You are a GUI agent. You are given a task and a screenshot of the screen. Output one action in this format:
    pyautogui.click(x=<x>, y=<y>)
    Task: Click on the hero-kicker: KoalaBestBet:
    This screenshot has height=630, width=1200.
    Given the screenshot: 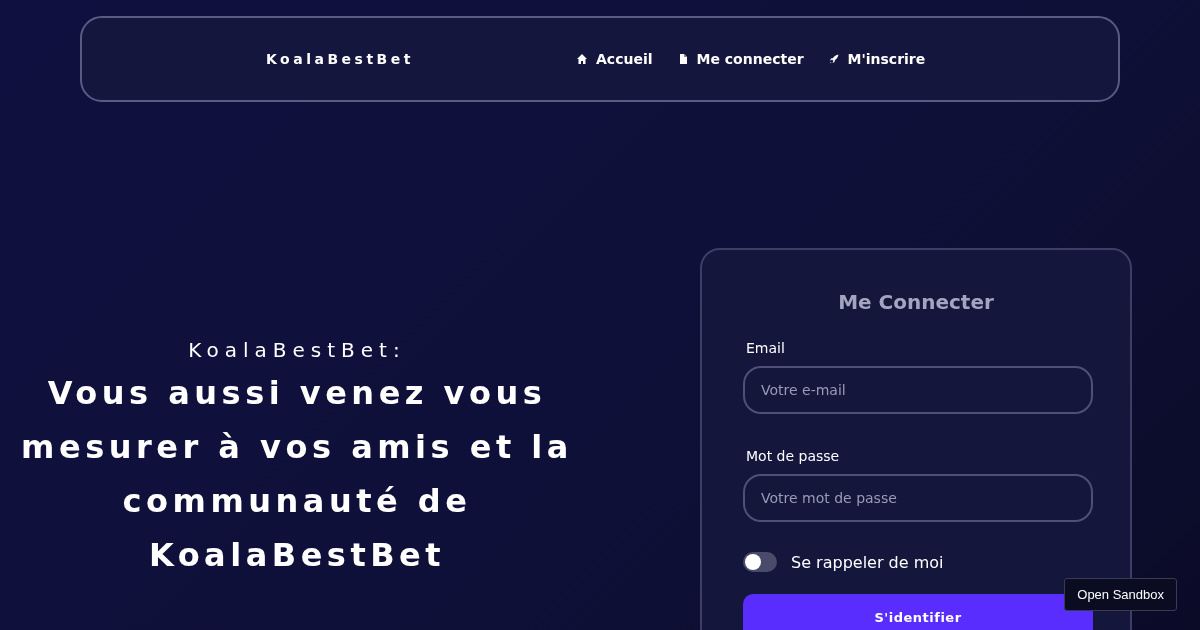 What is the action you would take?
    pyautogui.click(x=297, y=350)
    